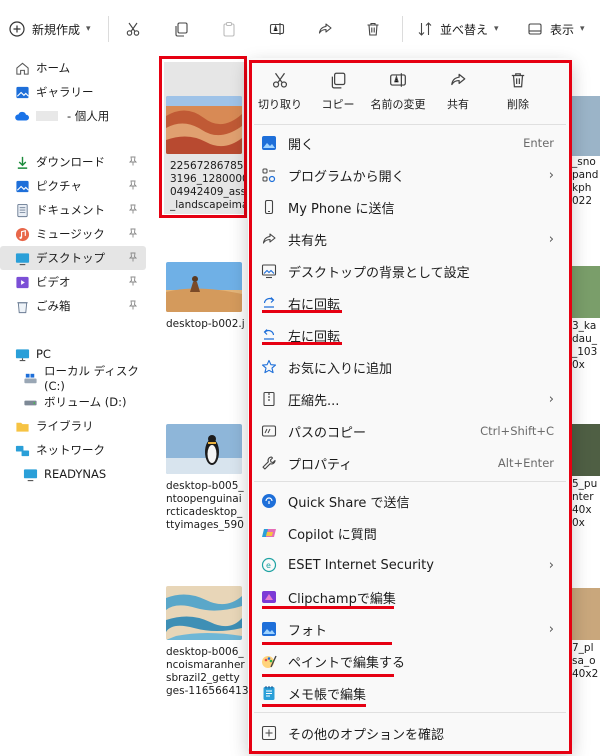 This screenshot has height=756, width=600. Describe the element at coordinates (73, 162) in the screenshot. I see `sidebar-item-downloads: ダウンロード` at that location.